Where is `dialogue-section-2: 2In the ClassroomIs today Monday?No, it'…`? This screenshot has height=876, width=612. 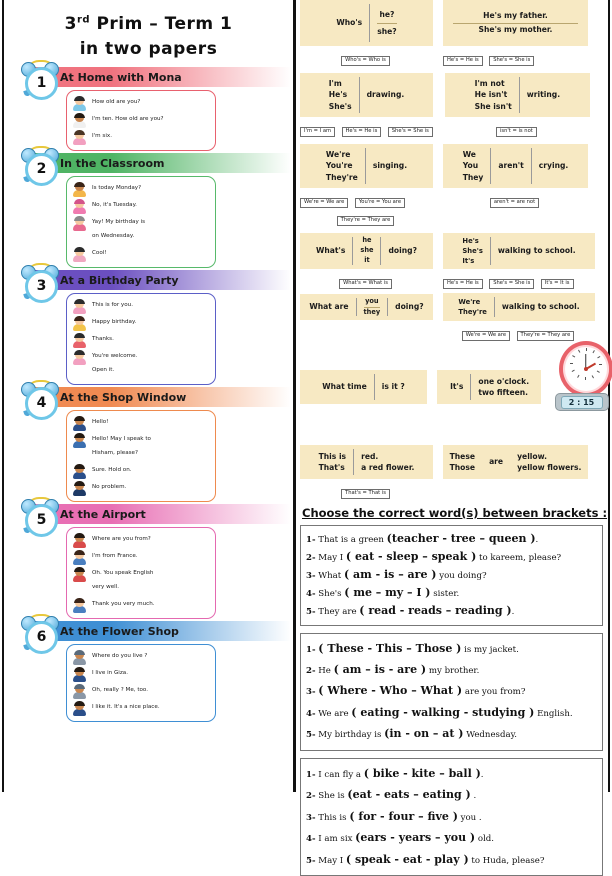
dialogue-section-2: 2In the ClassroomIs today Monday?No, it'… is located at coordinates (148, 210).